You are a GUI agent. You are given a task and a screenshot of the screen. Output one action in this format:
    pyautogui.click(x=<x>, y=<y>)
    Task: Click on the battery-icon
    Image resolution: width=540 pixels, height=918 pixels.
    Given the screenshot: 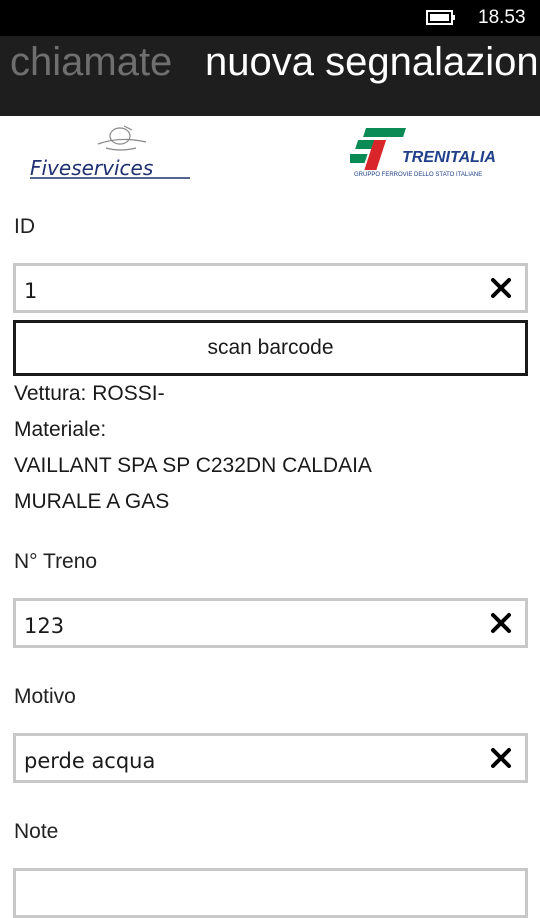 What is the action you would take?
    pyautogui.click(x=440, y=17)
    